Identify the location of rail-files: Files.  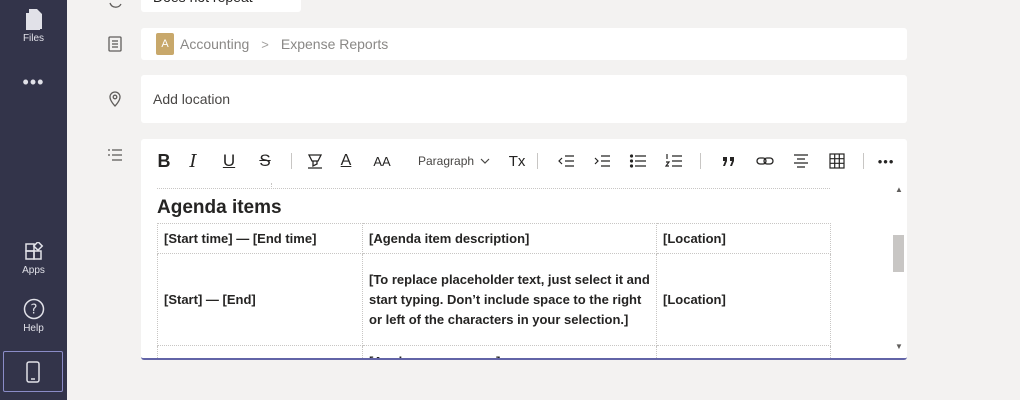
(33, 26).